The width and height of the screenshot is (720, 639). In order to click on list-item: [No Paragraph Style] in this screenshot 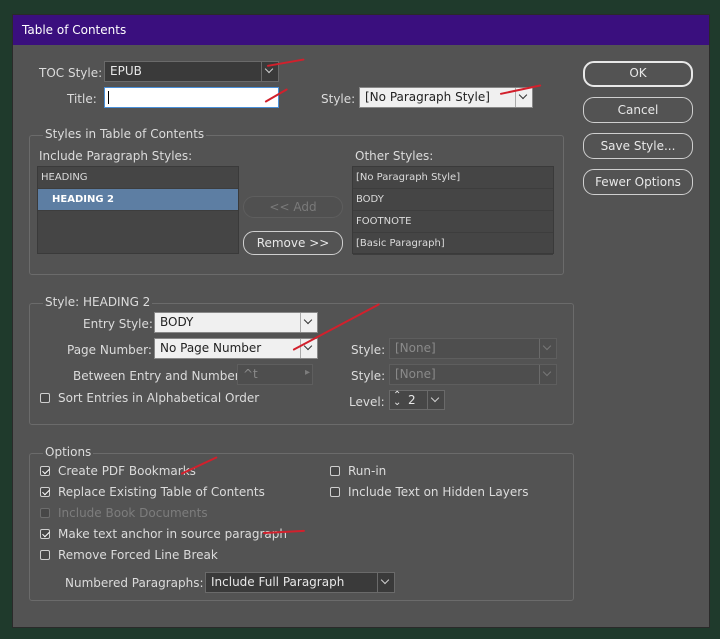, I will do `click(453, 178)`.